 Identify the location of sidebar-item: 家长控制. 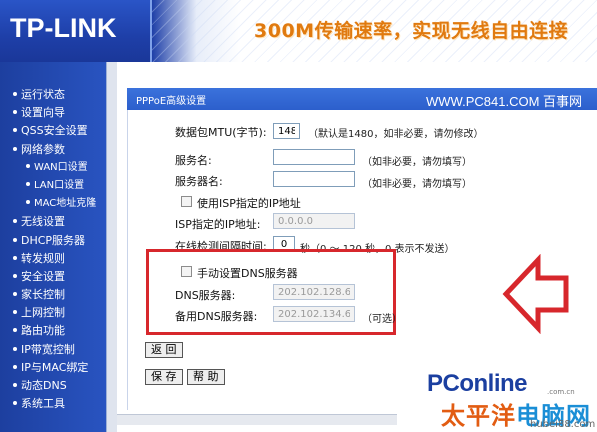
(58, 295).